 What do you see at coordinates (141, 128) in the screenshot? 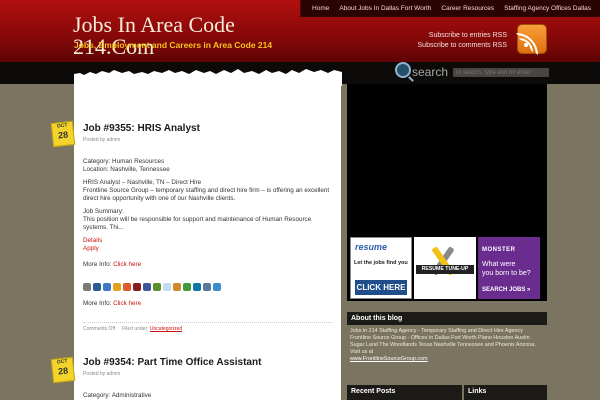
I see `post-title-link: Job #9355: HRIS Analyst` at bounding box center [141, 128].